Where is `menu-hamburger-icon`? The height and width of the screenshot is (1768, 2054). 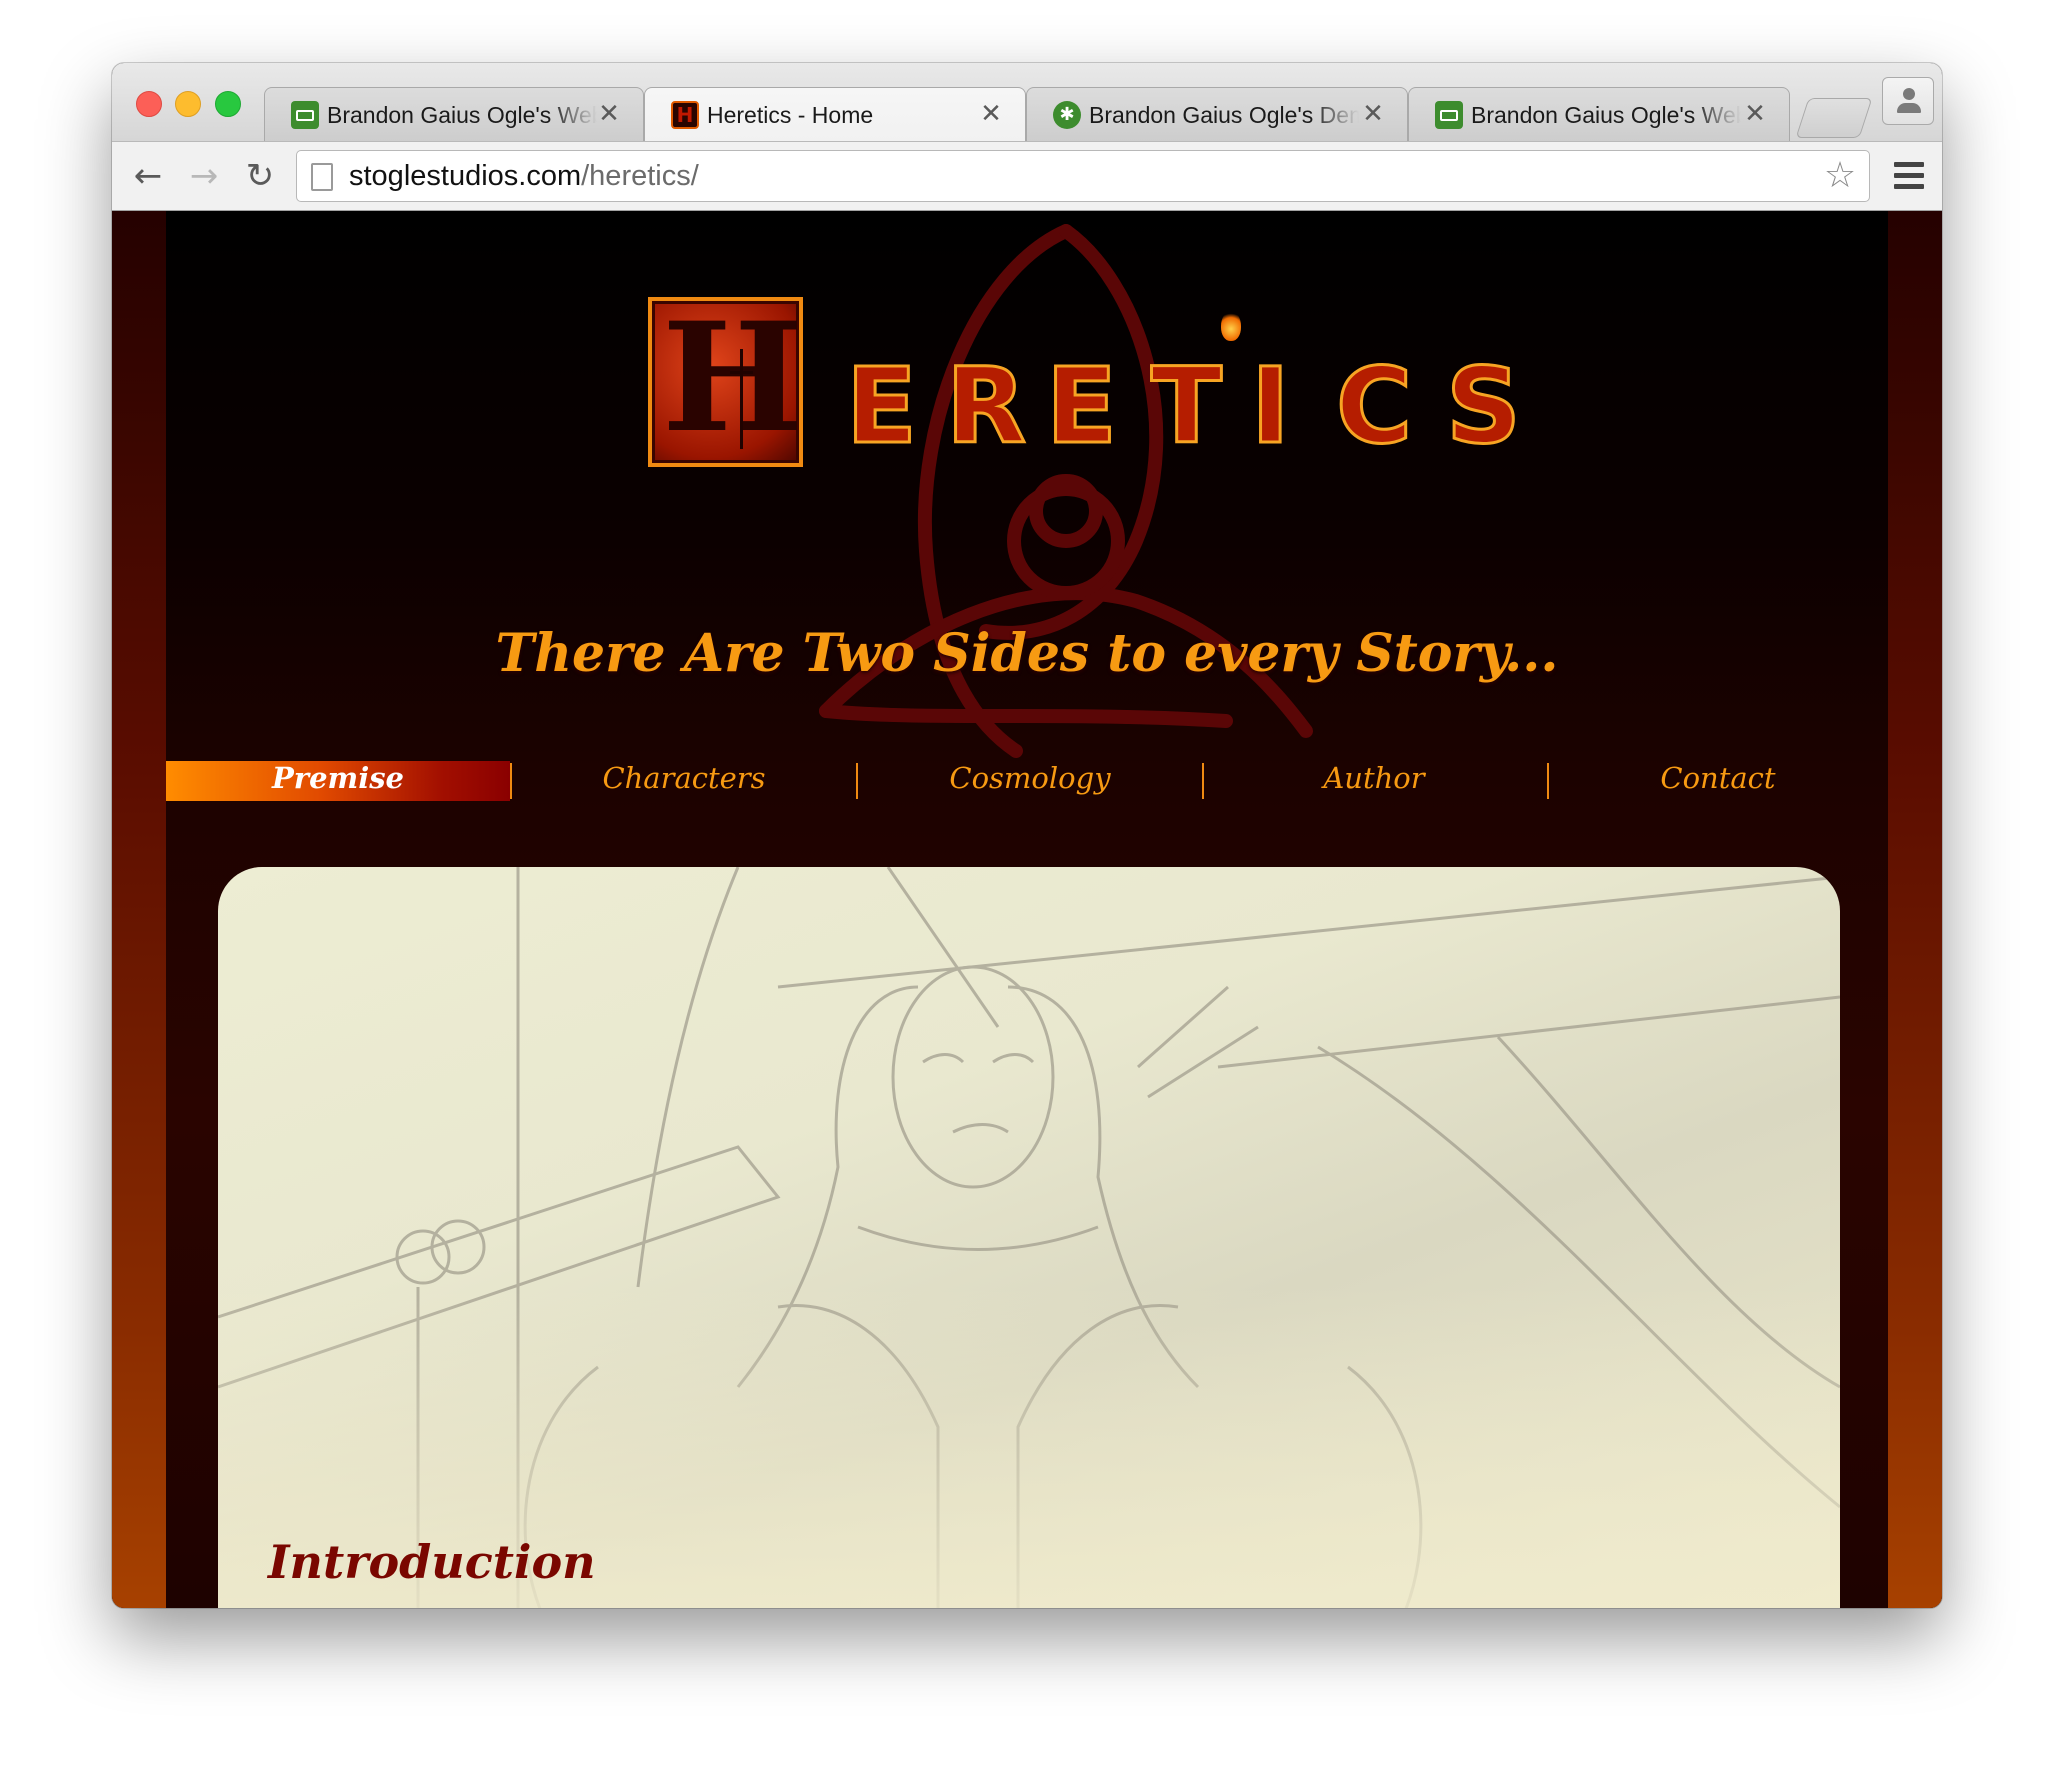 menu-hamburger-icon is located at coordinates (1909, 176).